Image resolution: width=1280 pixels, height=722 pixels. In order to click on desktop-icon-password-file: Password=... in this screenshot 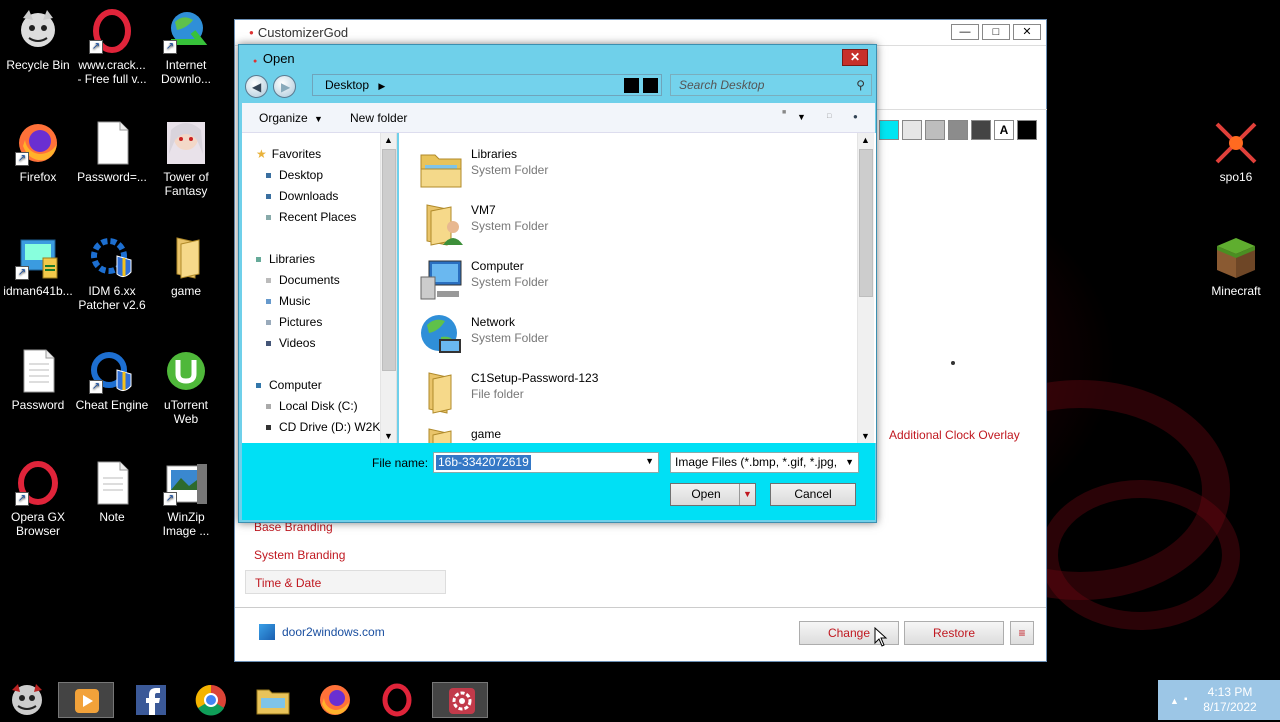, I will do `click(112, 152)`.